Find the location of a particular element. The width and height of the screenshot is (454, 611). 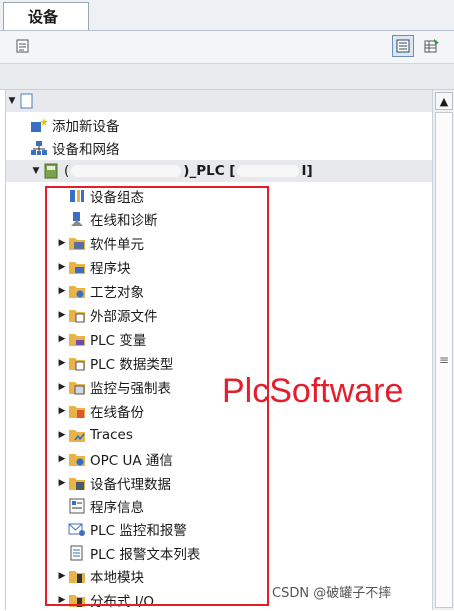

tree-item-label: 软件单元 is located at coordinates (117, 245).